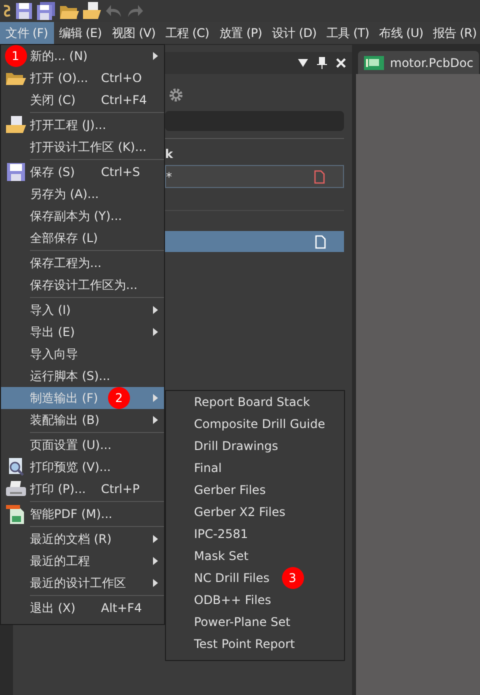  I want to click on menu-item: Gerber Files, so click(255, 490).